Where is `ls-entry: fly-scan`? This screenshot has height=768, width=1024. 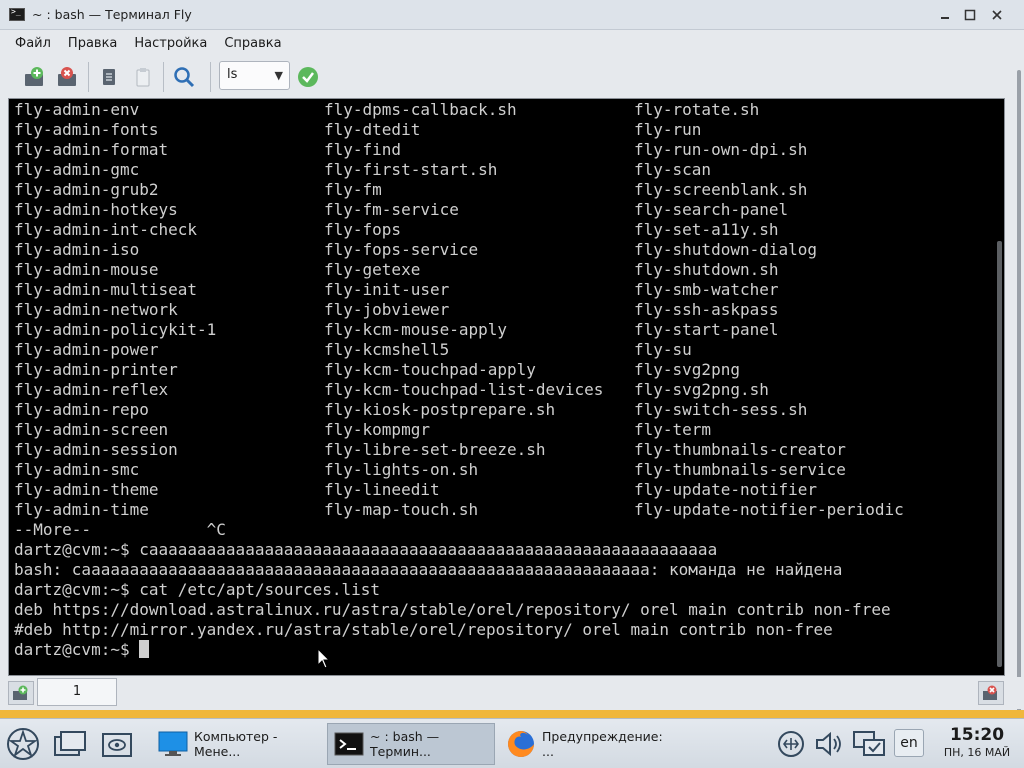 ls-entry: fly-scan is located at coordinates (673, 169).